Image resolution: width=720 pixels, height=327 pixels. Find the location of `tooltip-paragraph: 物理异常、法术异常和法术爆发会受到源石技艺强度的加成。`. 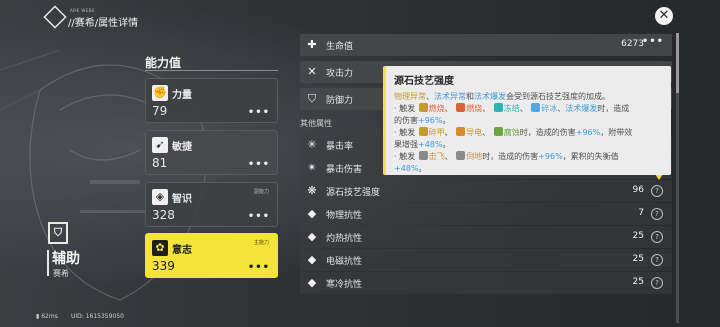

tooltip-paragraph: 物理异常、法术异常和法术爆发会受到源石技艺强度的加成。 is located at coordinates (528, 97).